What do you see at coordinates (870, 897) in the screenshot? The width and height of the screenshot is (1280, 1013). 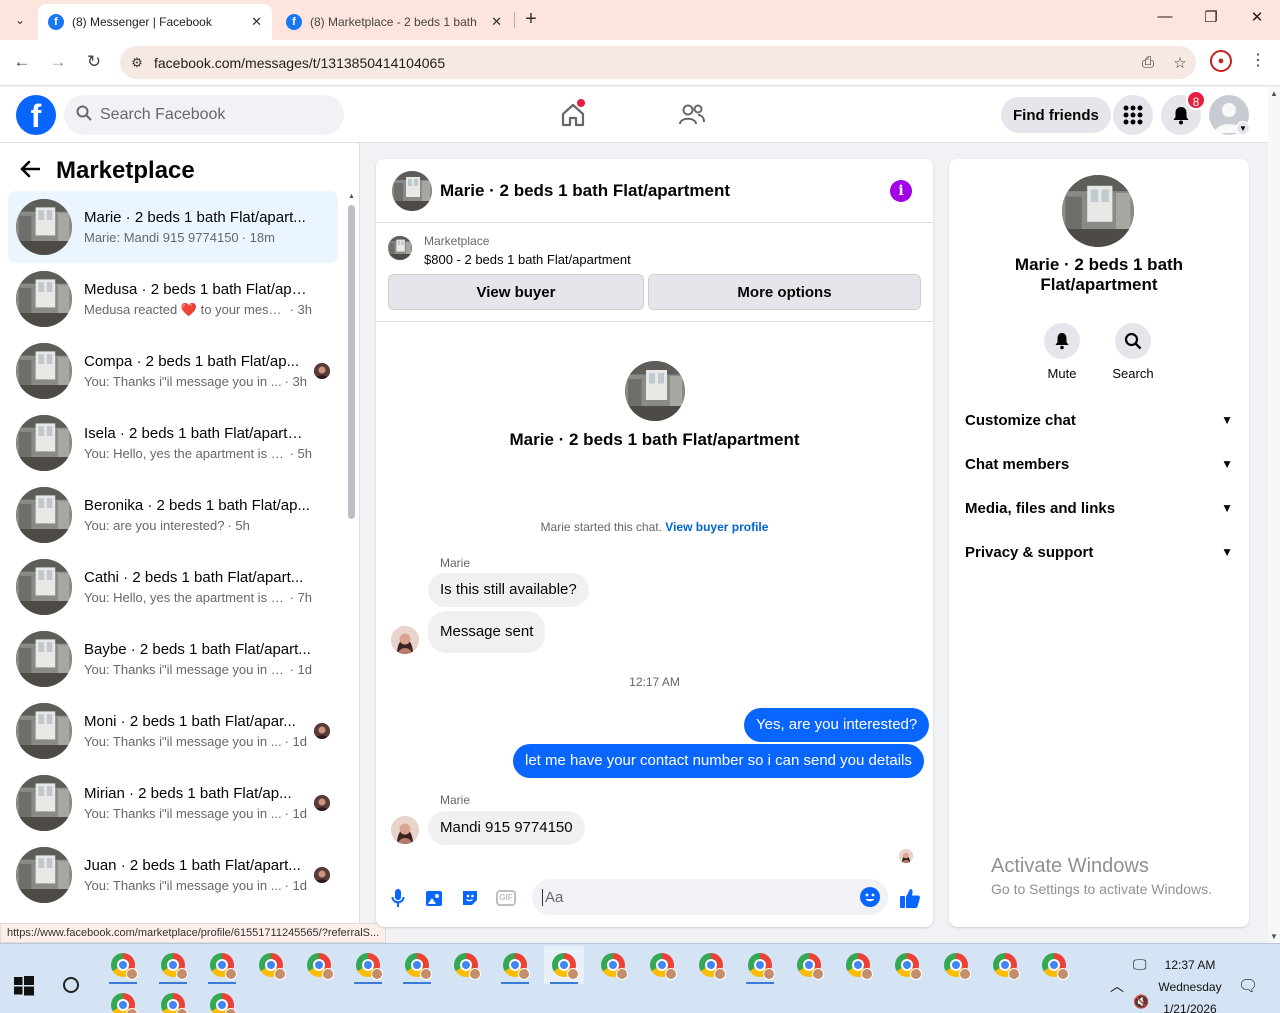 I see `emoji-icon` at bounding box center [870, 897].